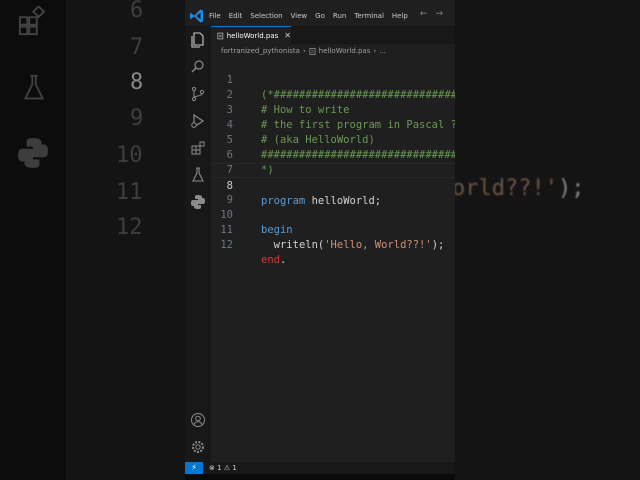 Image resolution: width=640 pixels, height=480 pixels. Describe the element at coordinates (438, 245) in the screenshot. I see `call-close: );` at that location.